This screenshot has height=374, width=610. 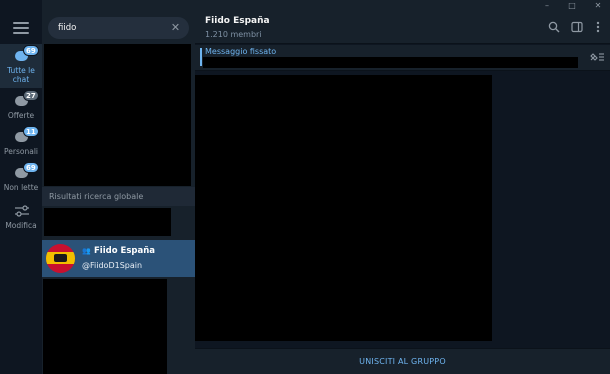 I want to click on avatar, so click(x=60, y=258).